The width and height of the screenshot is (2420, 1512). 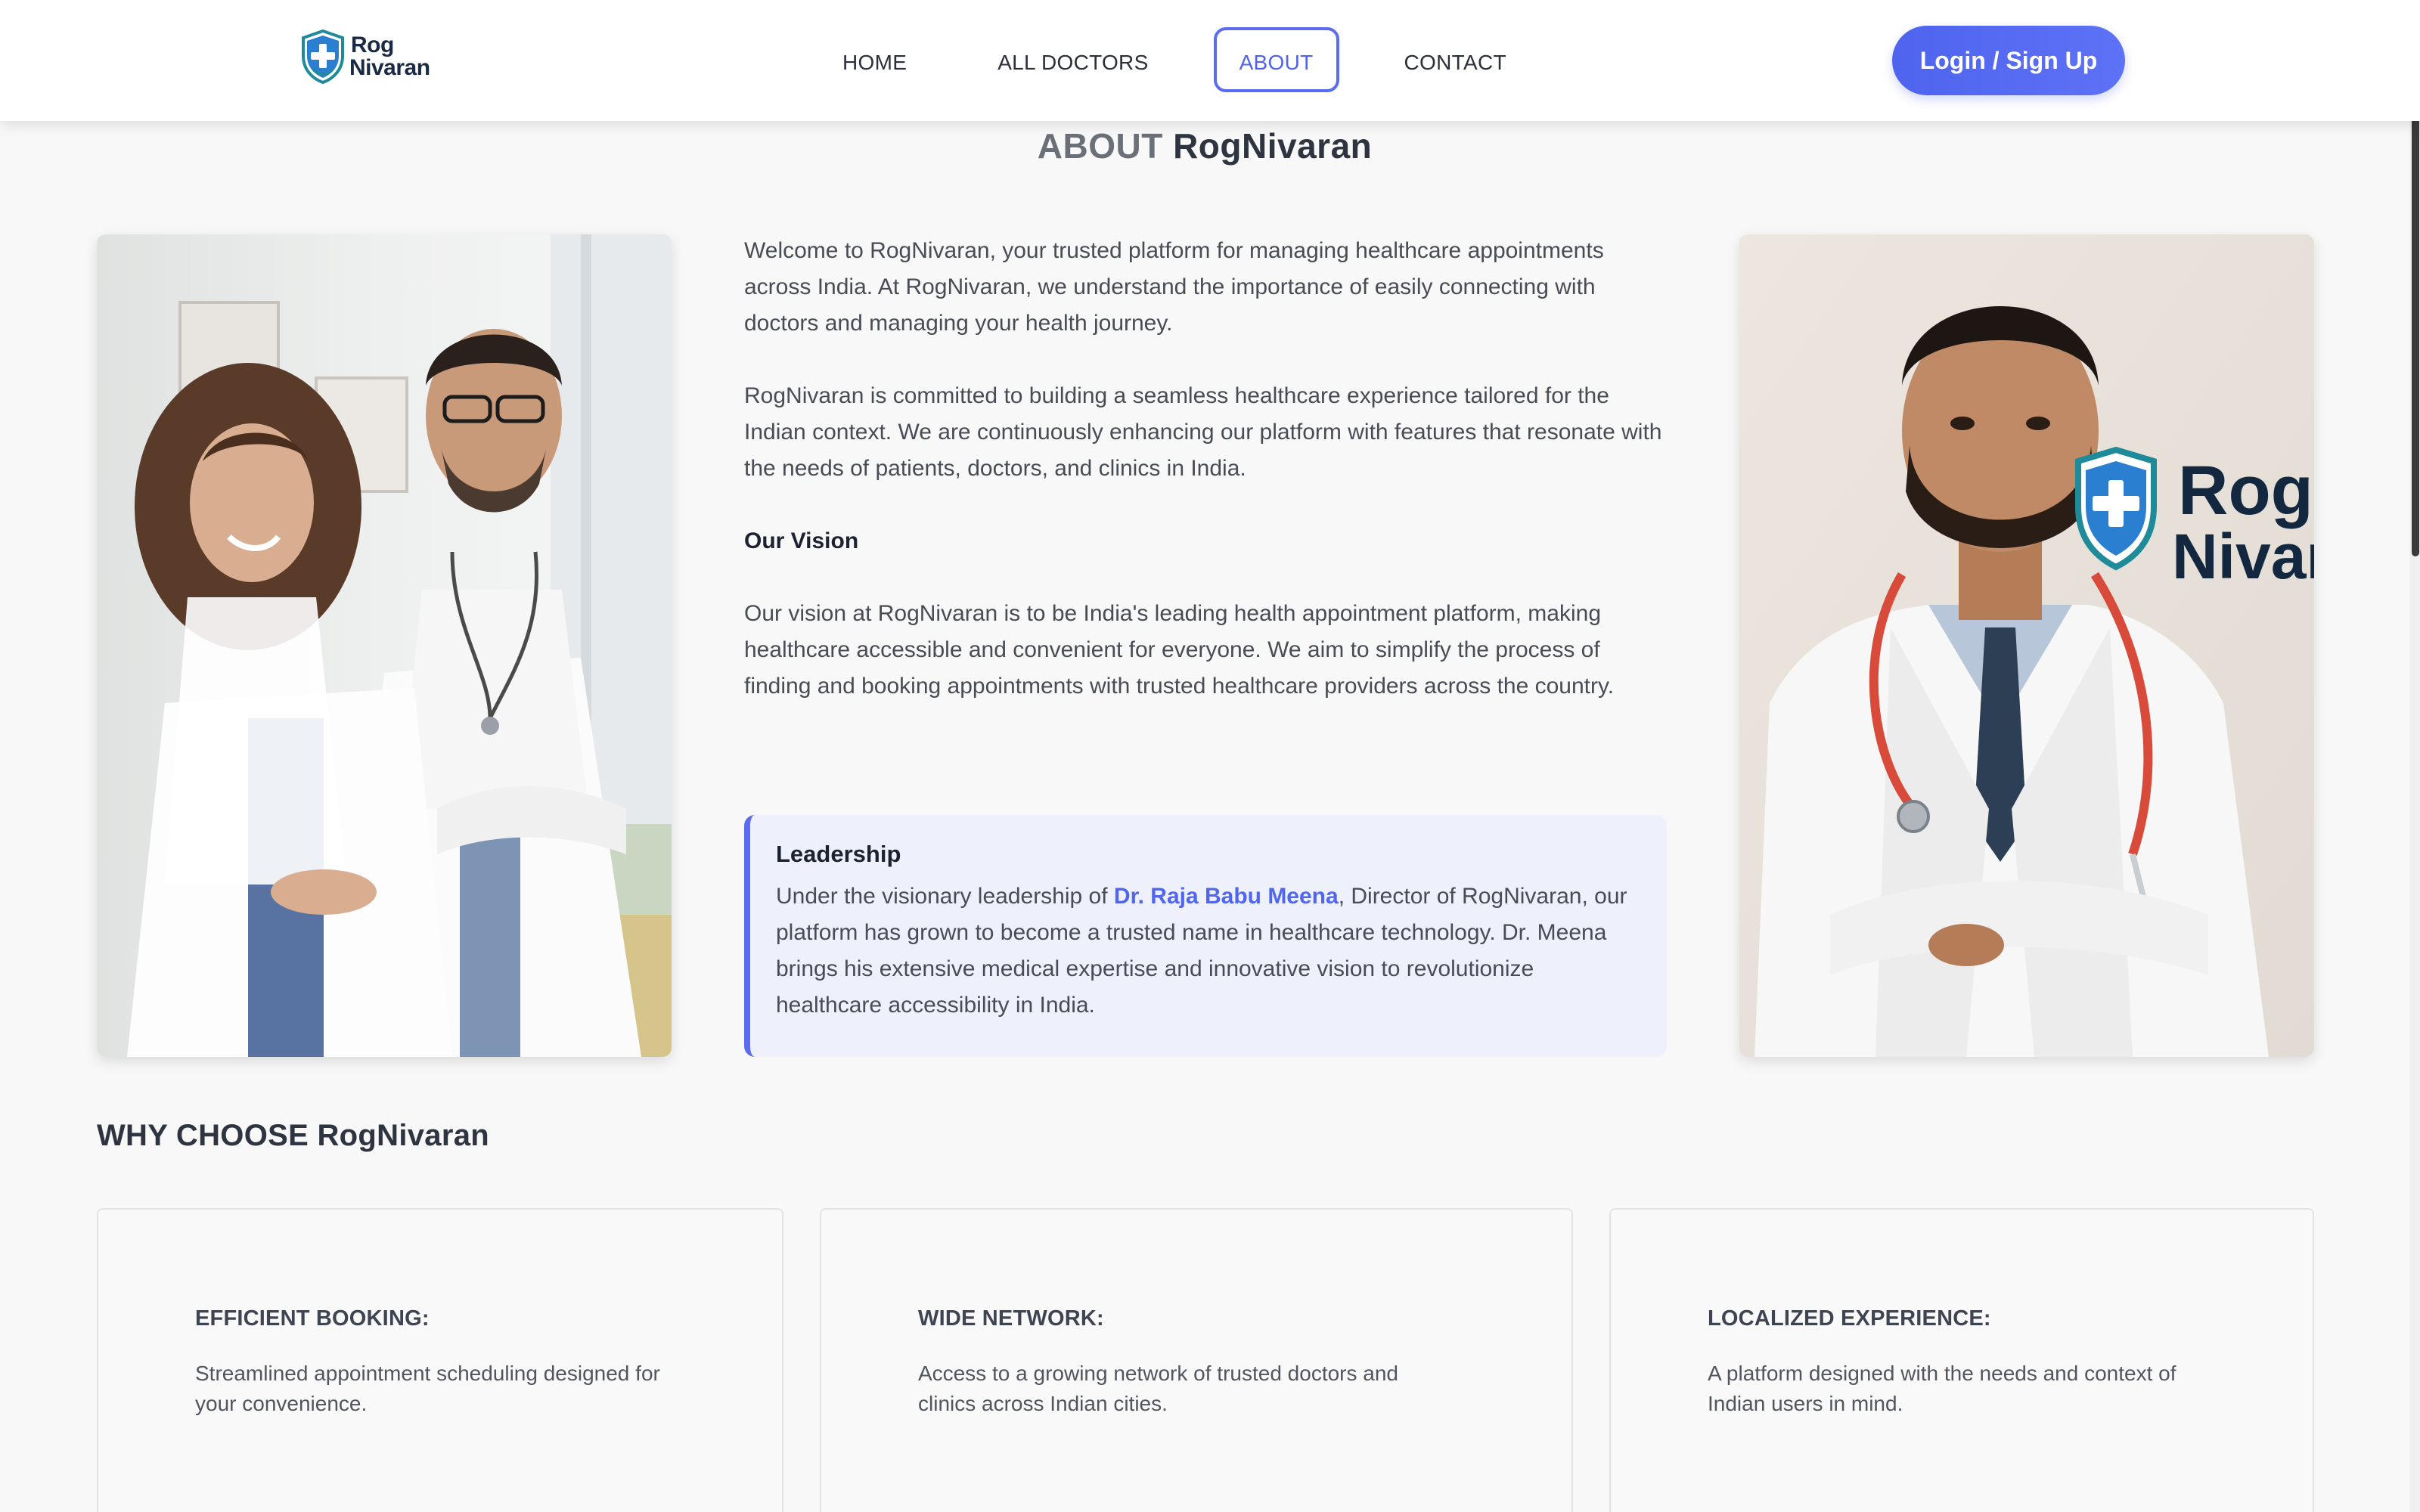 I want to click on brand-logo: Rog Nivaran, so click(x=364, y=57).